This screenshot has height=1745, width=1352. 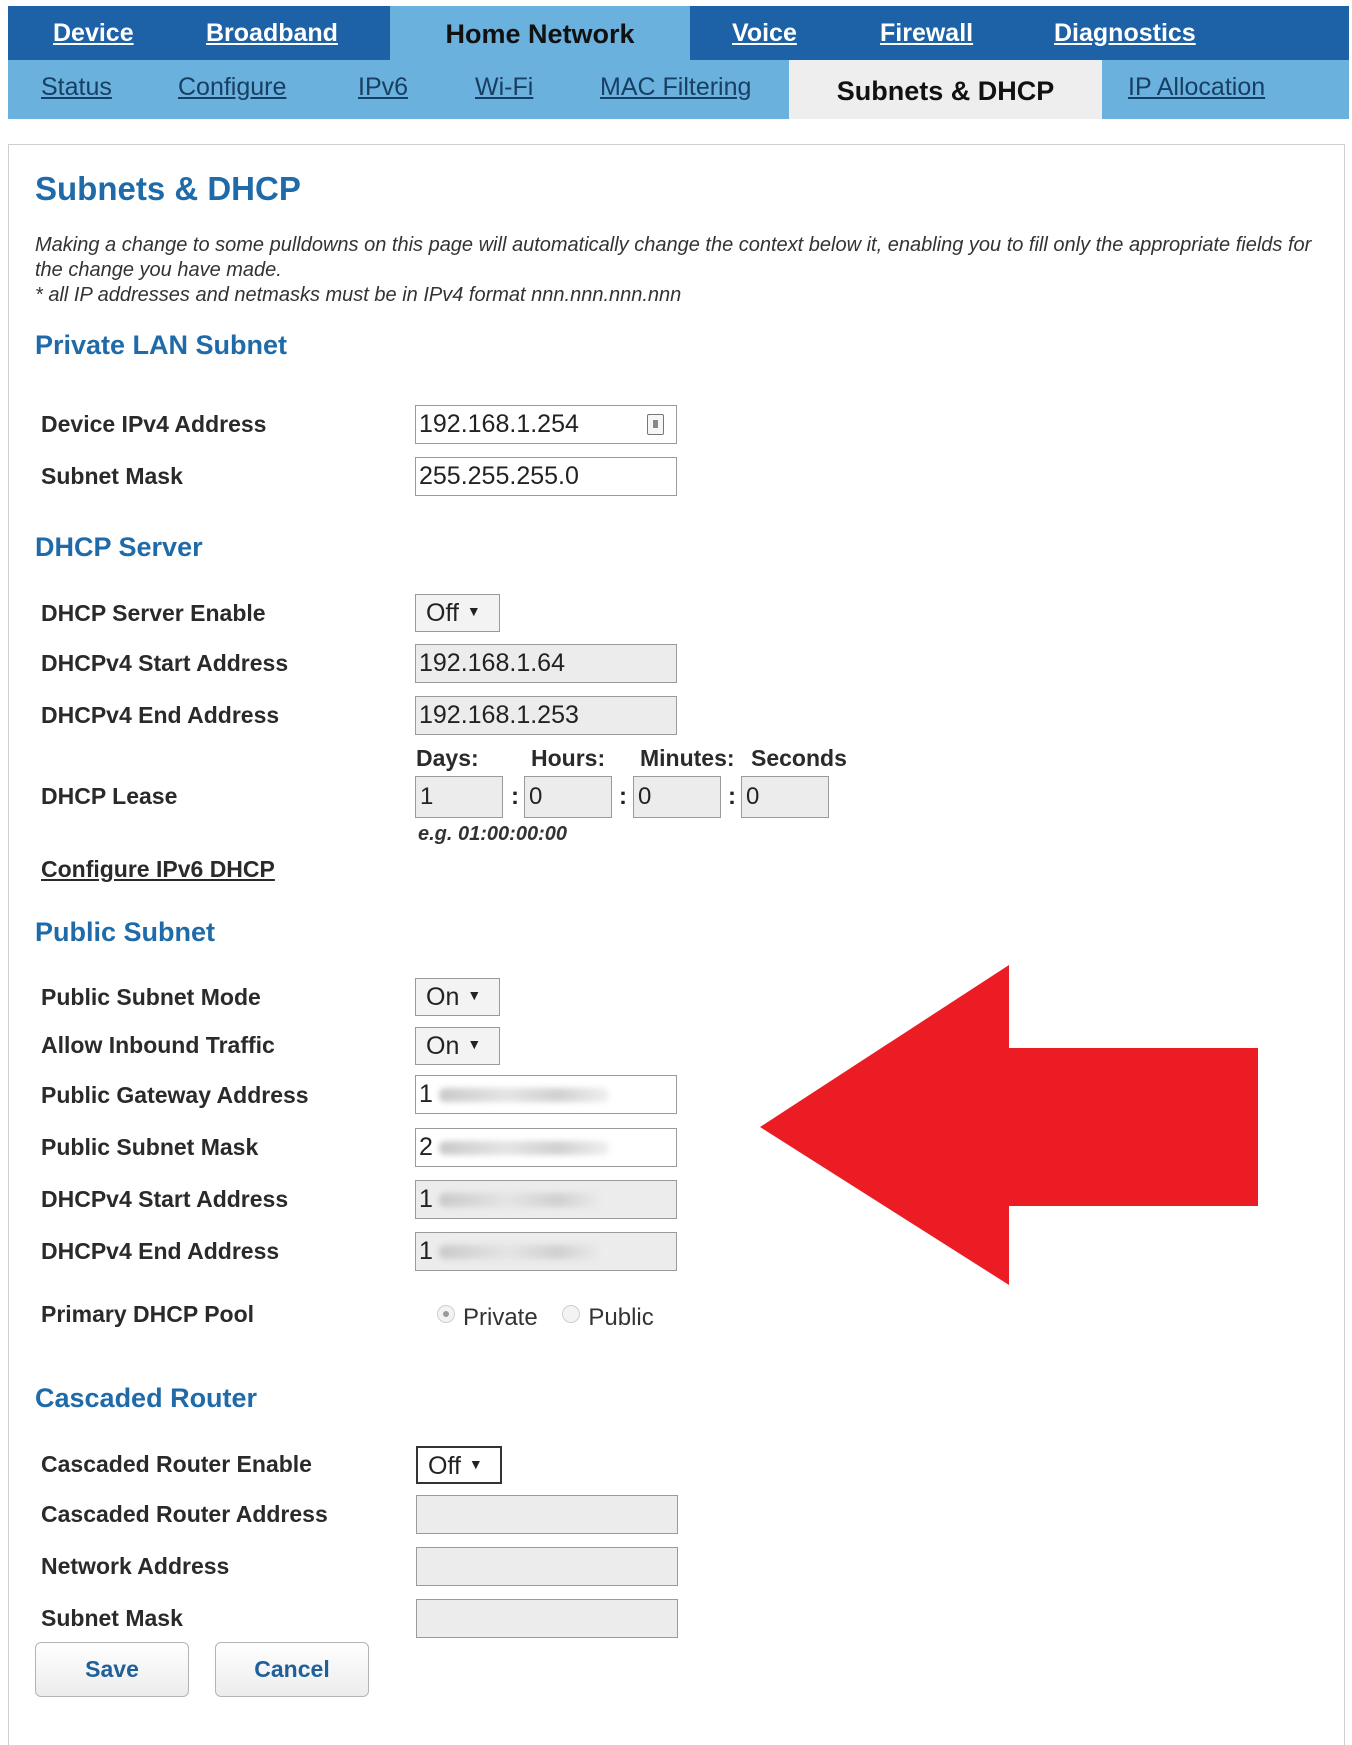 What do you see at coordinates (547, 1618) in the screenshot?
I see `cascaded-mask-field` at bounding box center [547, 1618].